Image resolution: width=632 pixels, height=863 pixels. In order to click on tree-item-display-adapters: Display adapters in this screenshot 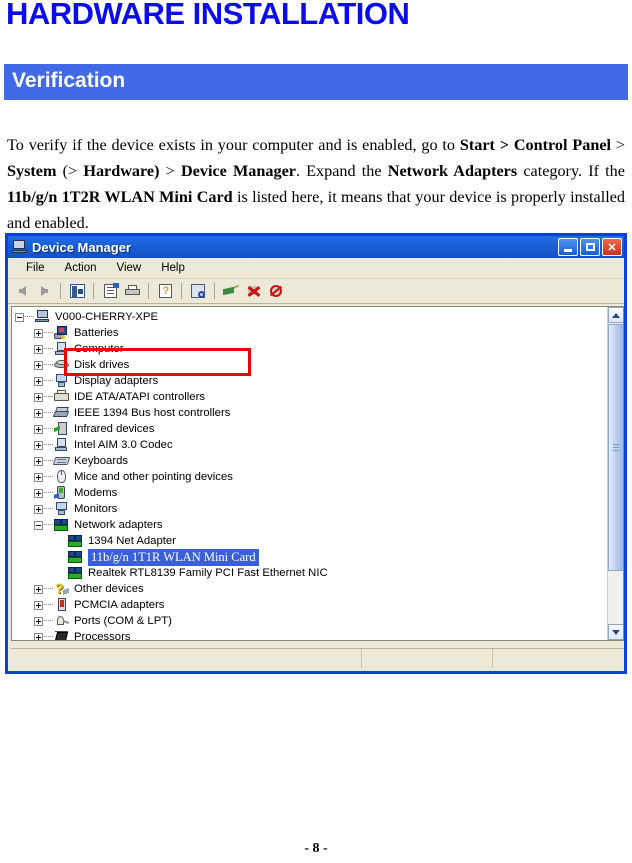, I will do `click(309, 381)`.